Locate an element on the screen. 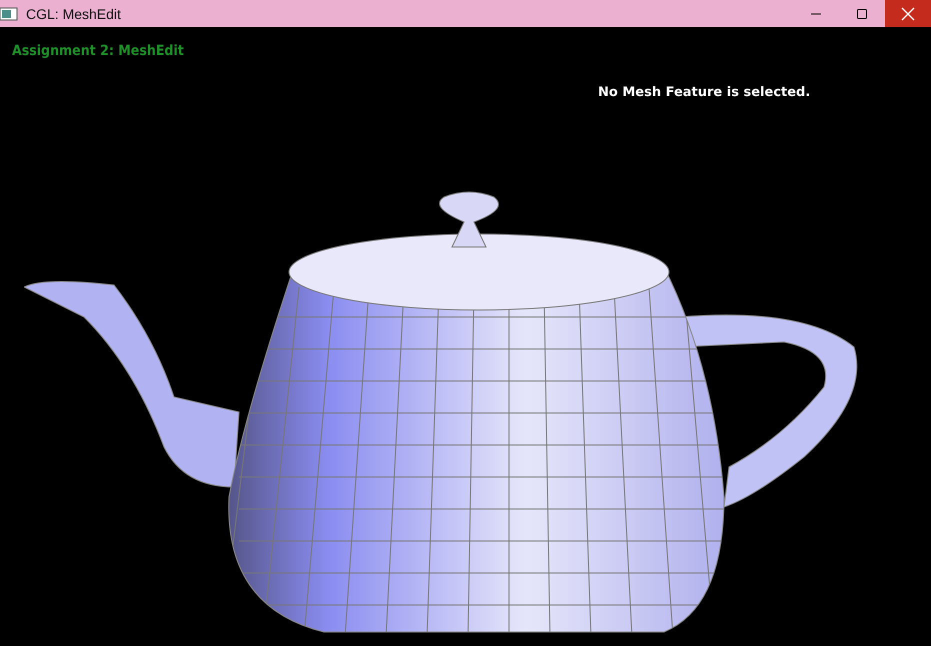  maximize-icon is located at coordinates (862, 14).